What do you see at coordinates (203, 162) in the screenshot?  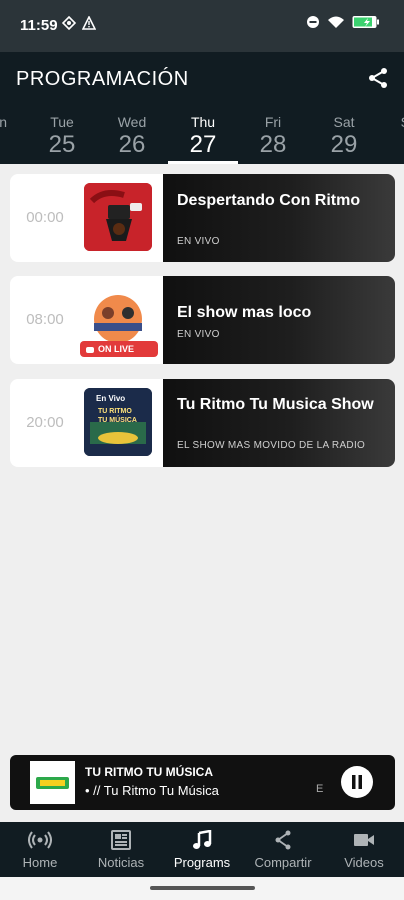 I see `active-day-indicator` at bounding box center [203, 162].